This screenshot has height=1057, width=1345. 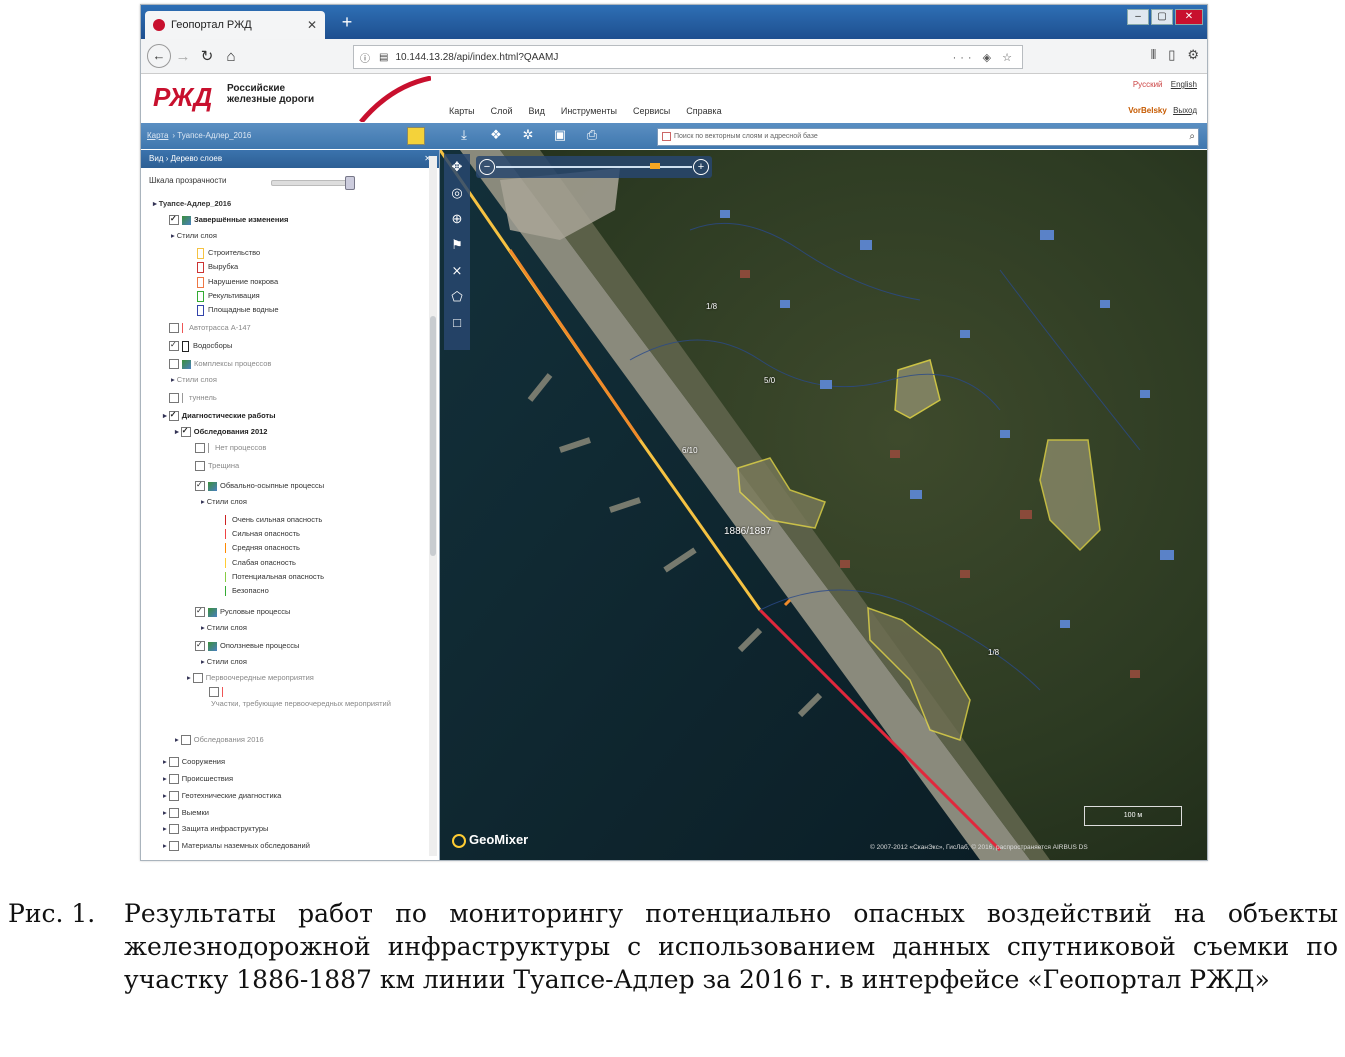 I want to click on panel-scrollbar, so click(x=433, y=506).